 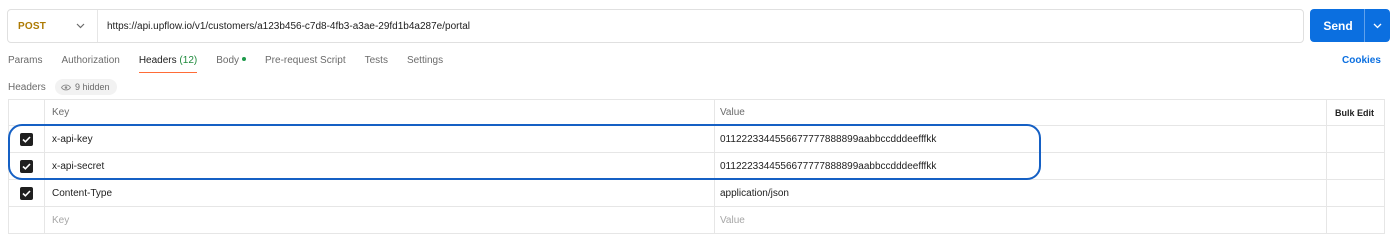 I want to click on send-button: Send, so click(x=1350, y=25).